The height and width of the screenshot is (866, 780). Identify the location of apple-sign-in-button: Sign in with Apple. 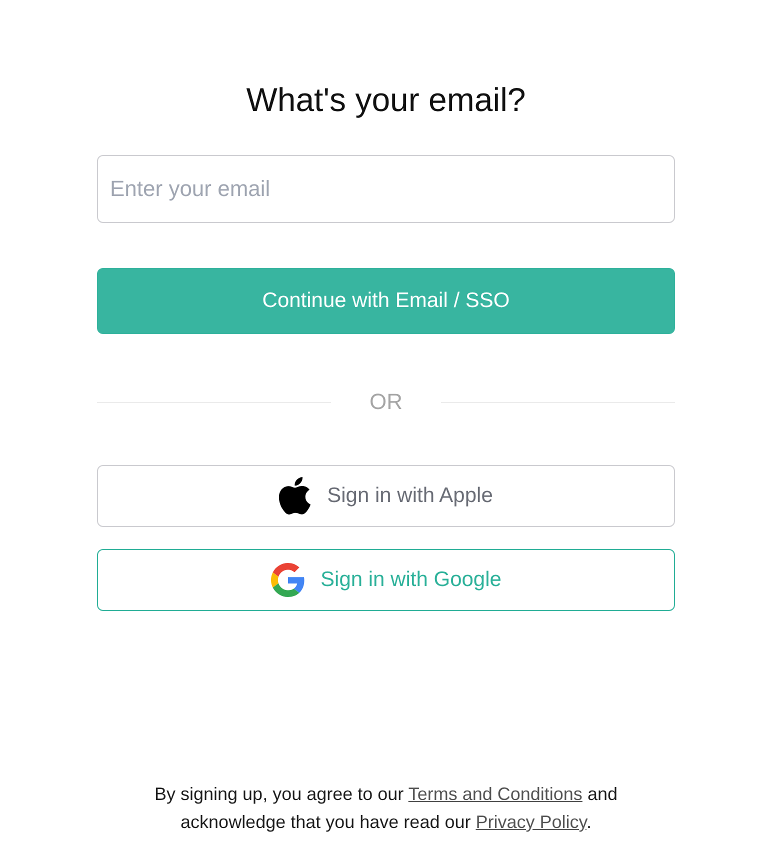
(386, 496).